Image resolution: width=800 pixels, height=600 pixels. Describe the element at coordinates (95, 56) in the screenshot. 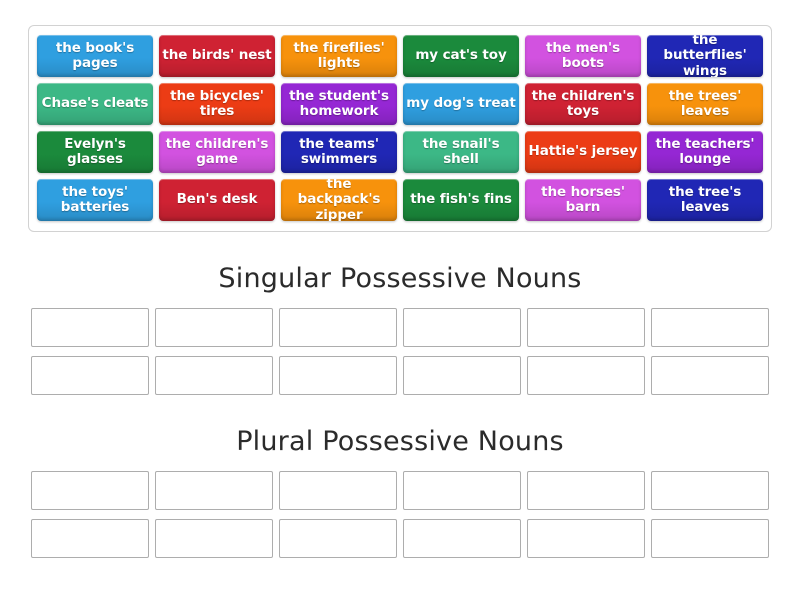

I see `word-tile: the book's pages` at that location.